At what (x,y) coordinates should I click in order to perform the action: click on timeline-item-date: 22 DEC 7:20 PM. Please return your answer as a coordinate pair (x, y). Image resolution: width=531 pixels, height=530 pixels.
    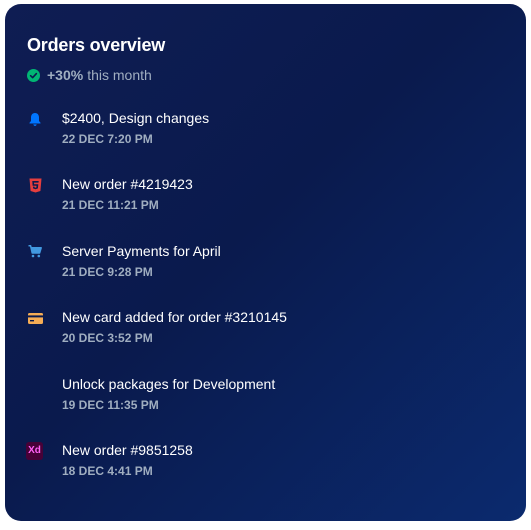
    Looking at the image, I should click on (107, 139).